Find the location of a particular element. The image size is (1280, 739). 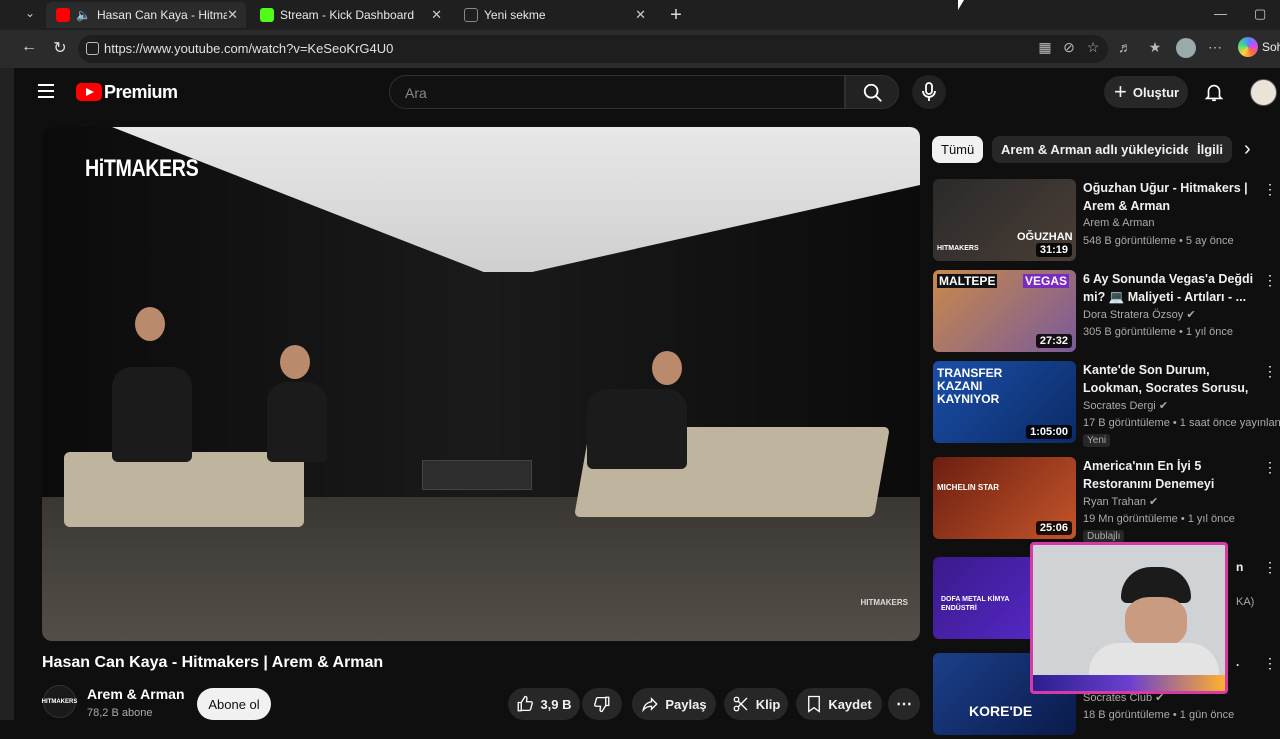

streamer-webcam-overlay is located at coordinates (1129, 618).